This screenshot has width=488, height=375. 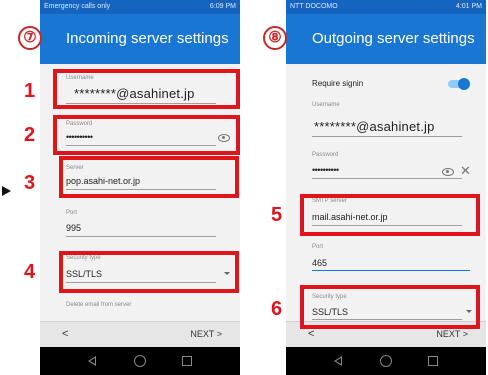 I want to click on password-label: Password, so click(x=325, y=155).